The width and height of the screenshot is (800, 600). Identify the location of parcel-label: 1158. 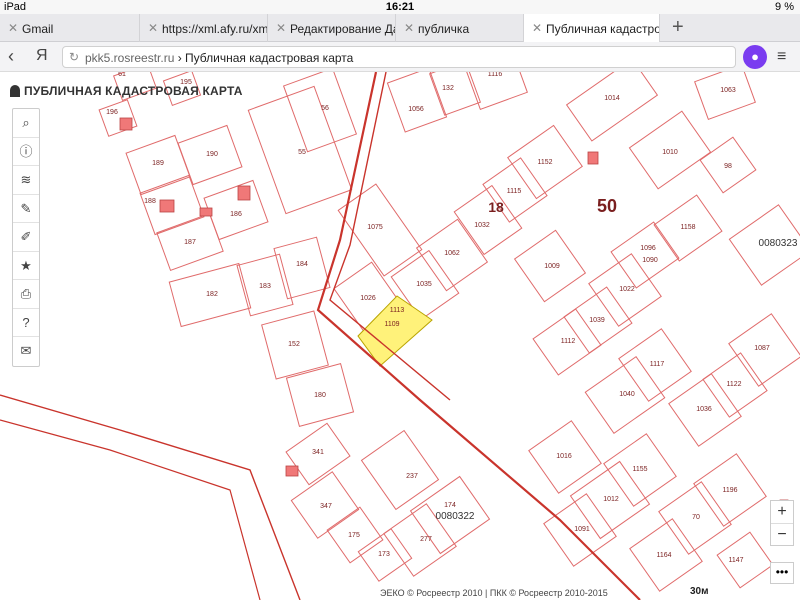
(687, 227).